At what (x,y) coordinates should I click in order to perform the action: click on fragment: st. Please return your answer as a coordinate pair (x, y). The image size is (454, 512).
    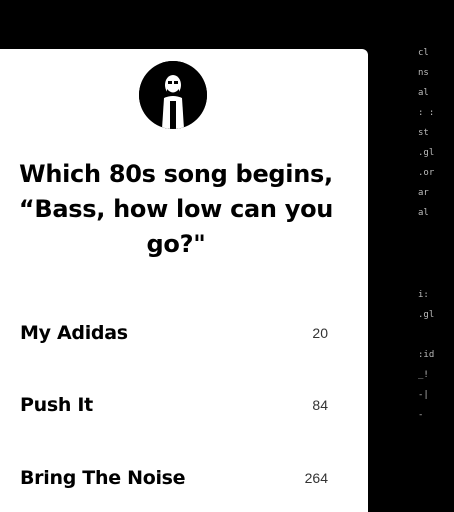
    Looking at the image, I should click on (423, 133).